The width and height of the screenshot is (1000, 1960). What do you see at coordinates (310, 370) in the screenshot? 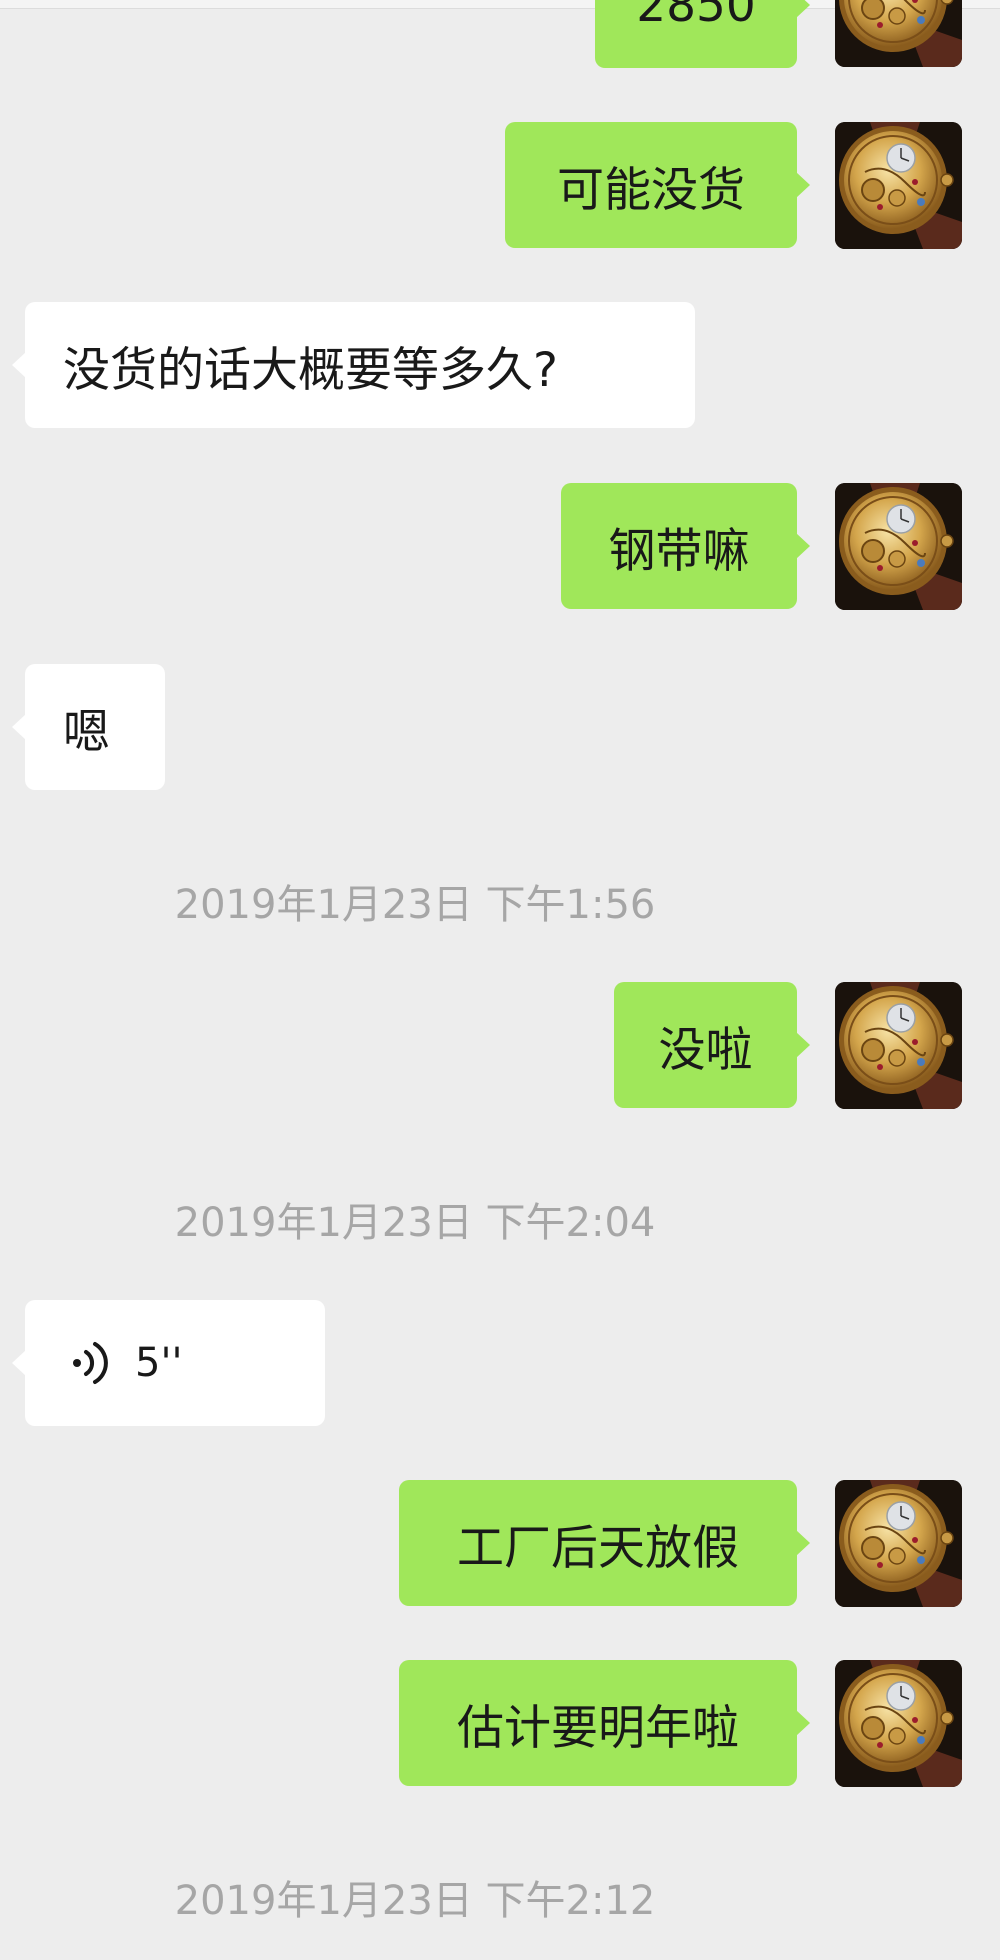
I see `message-text: 没货的话大概要等多久?` at bounding box center [310, 370].